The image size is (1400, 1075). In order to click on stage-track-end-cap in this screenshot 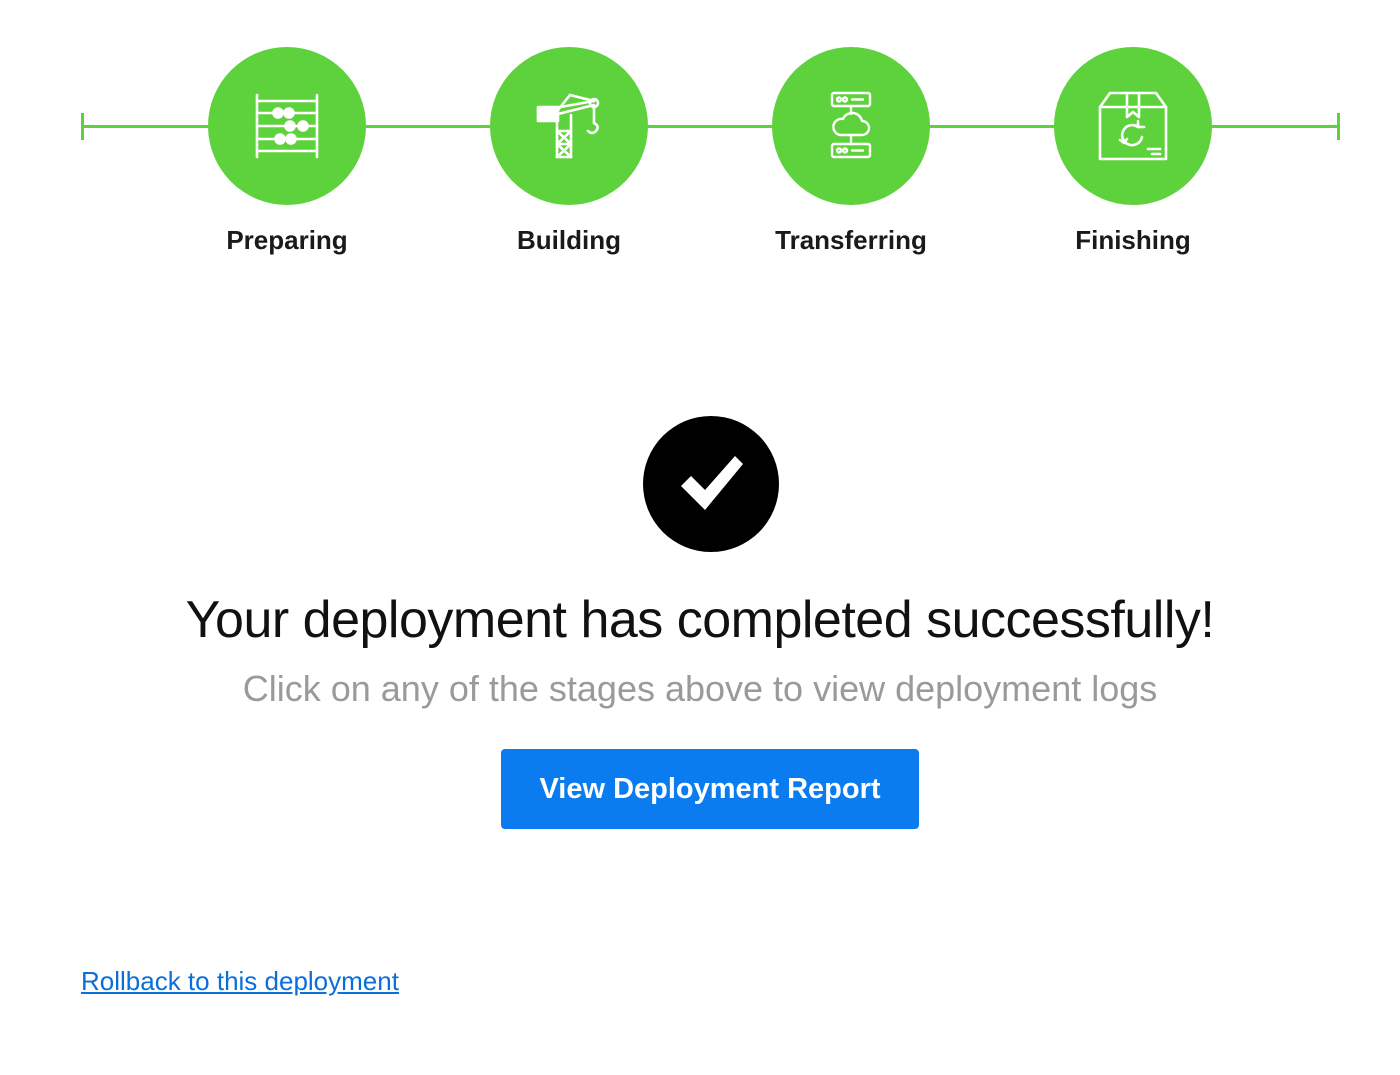, I will do `click(1338, 126)`.